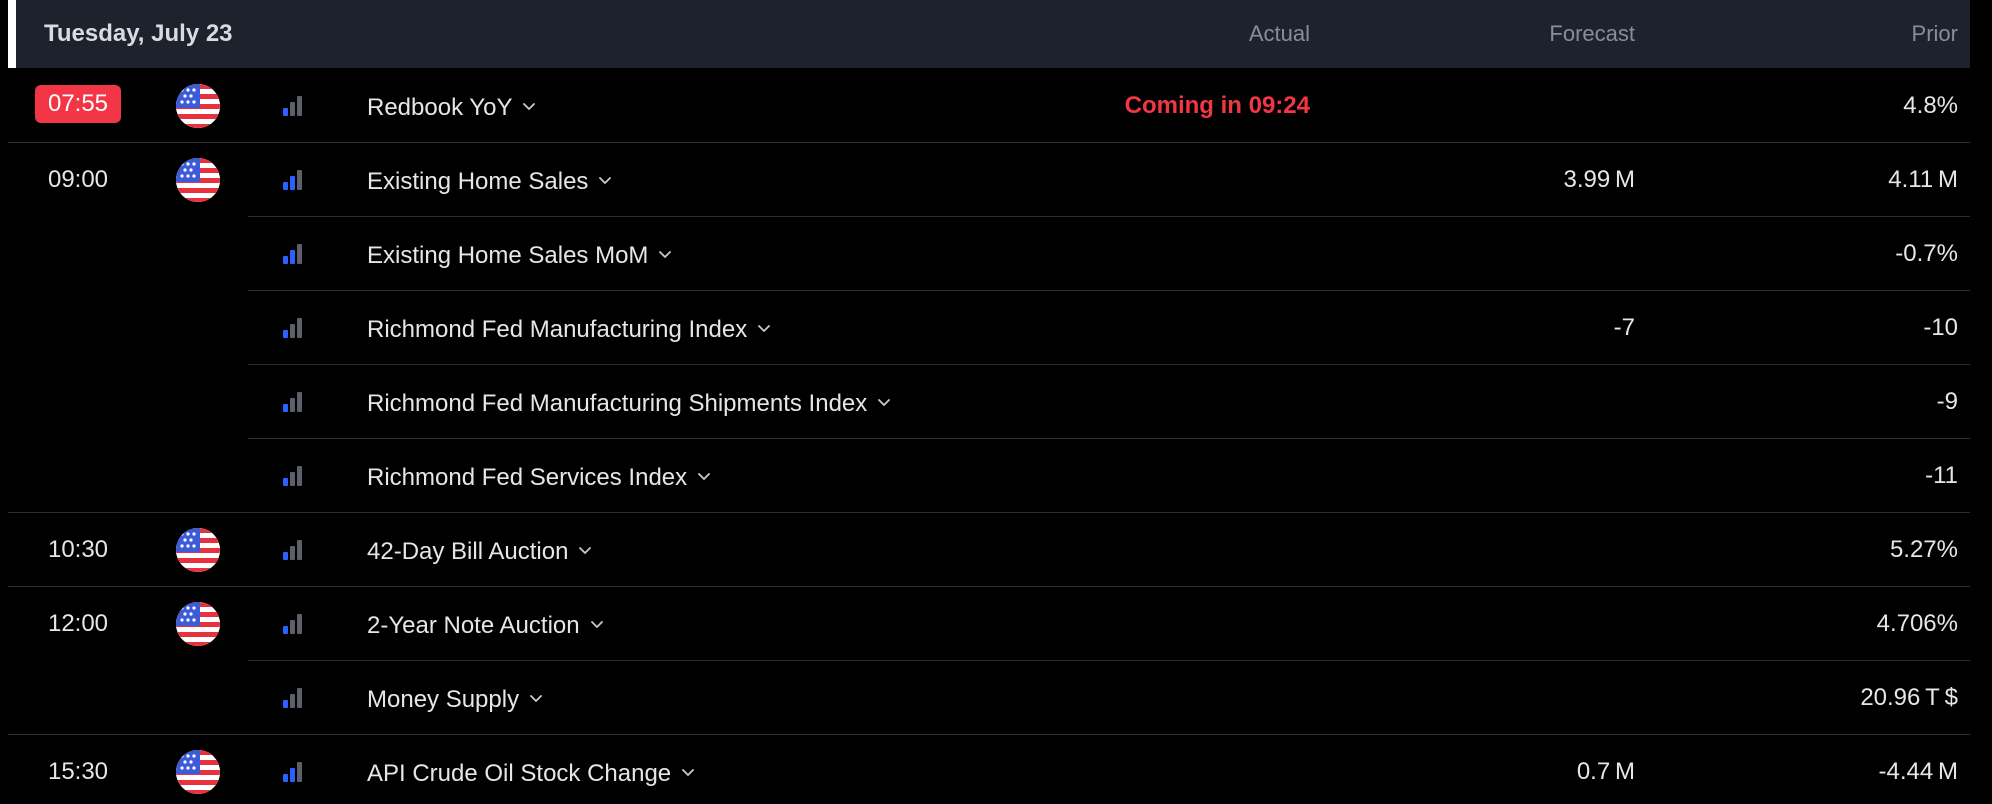 The image size is (1992, 804). What do you see at coordinates (489, 181) in the screenshot?
I see `event-name: Existing Home Sales` at bounding box center [489, 181].